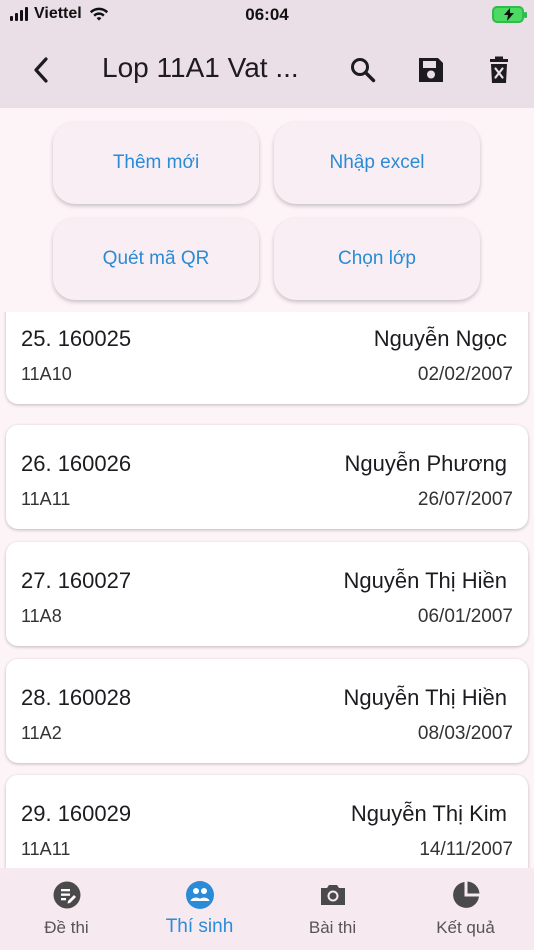 The height and width of the screenshot is (950, 534). I want to click on search-icon, so click(363, 70).